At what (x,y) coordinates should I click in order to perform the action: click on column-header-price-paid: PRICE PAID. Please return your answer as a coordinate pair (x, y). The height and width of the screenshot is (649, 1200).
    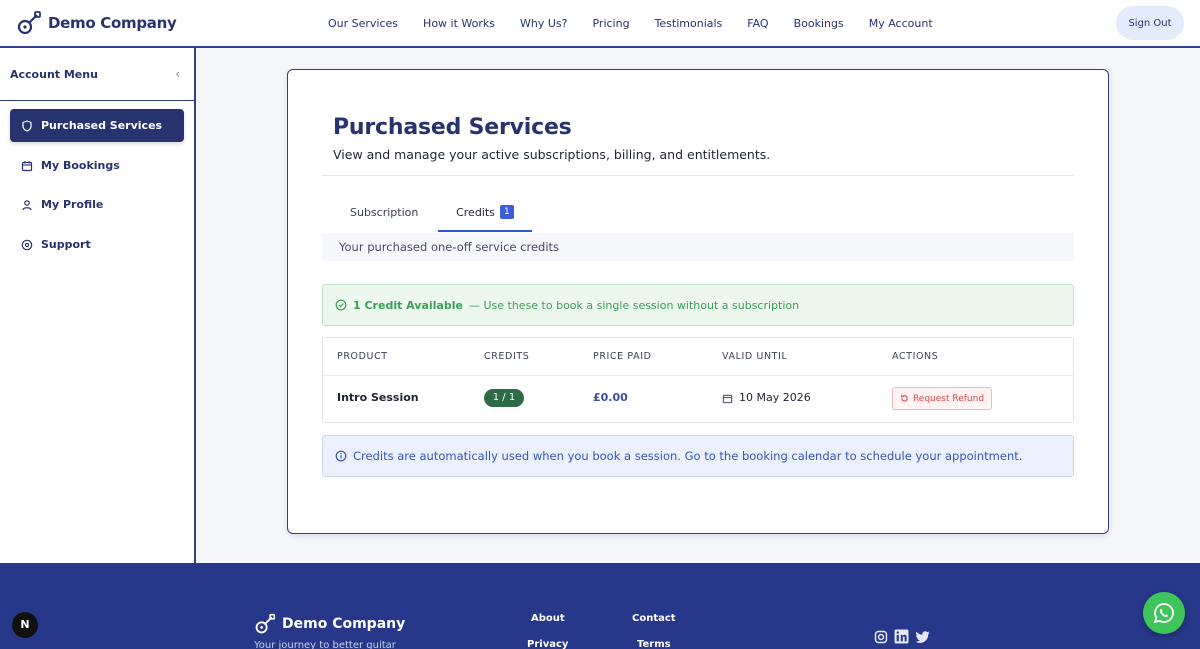
    Looking at the image, I should click on (622, 356).